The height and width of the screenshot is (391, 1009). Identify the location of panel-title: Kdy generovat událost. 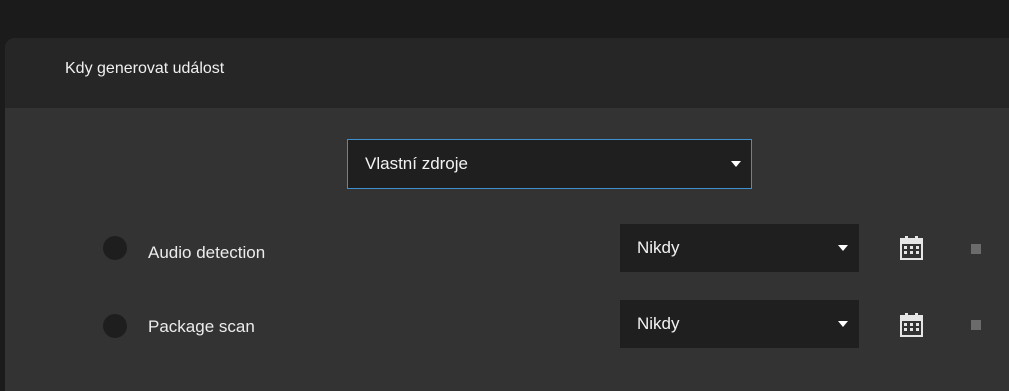
(145, 68).